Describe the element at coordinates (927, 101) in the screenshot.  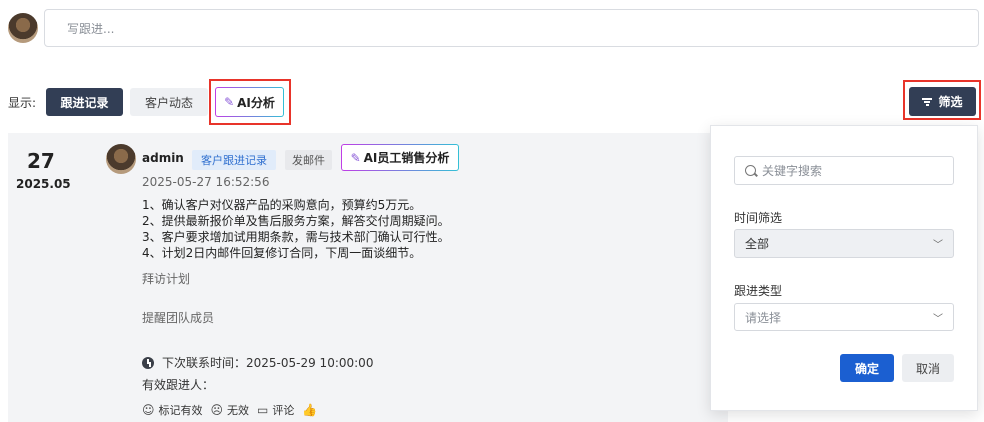
I see `filter-icon` at that location.